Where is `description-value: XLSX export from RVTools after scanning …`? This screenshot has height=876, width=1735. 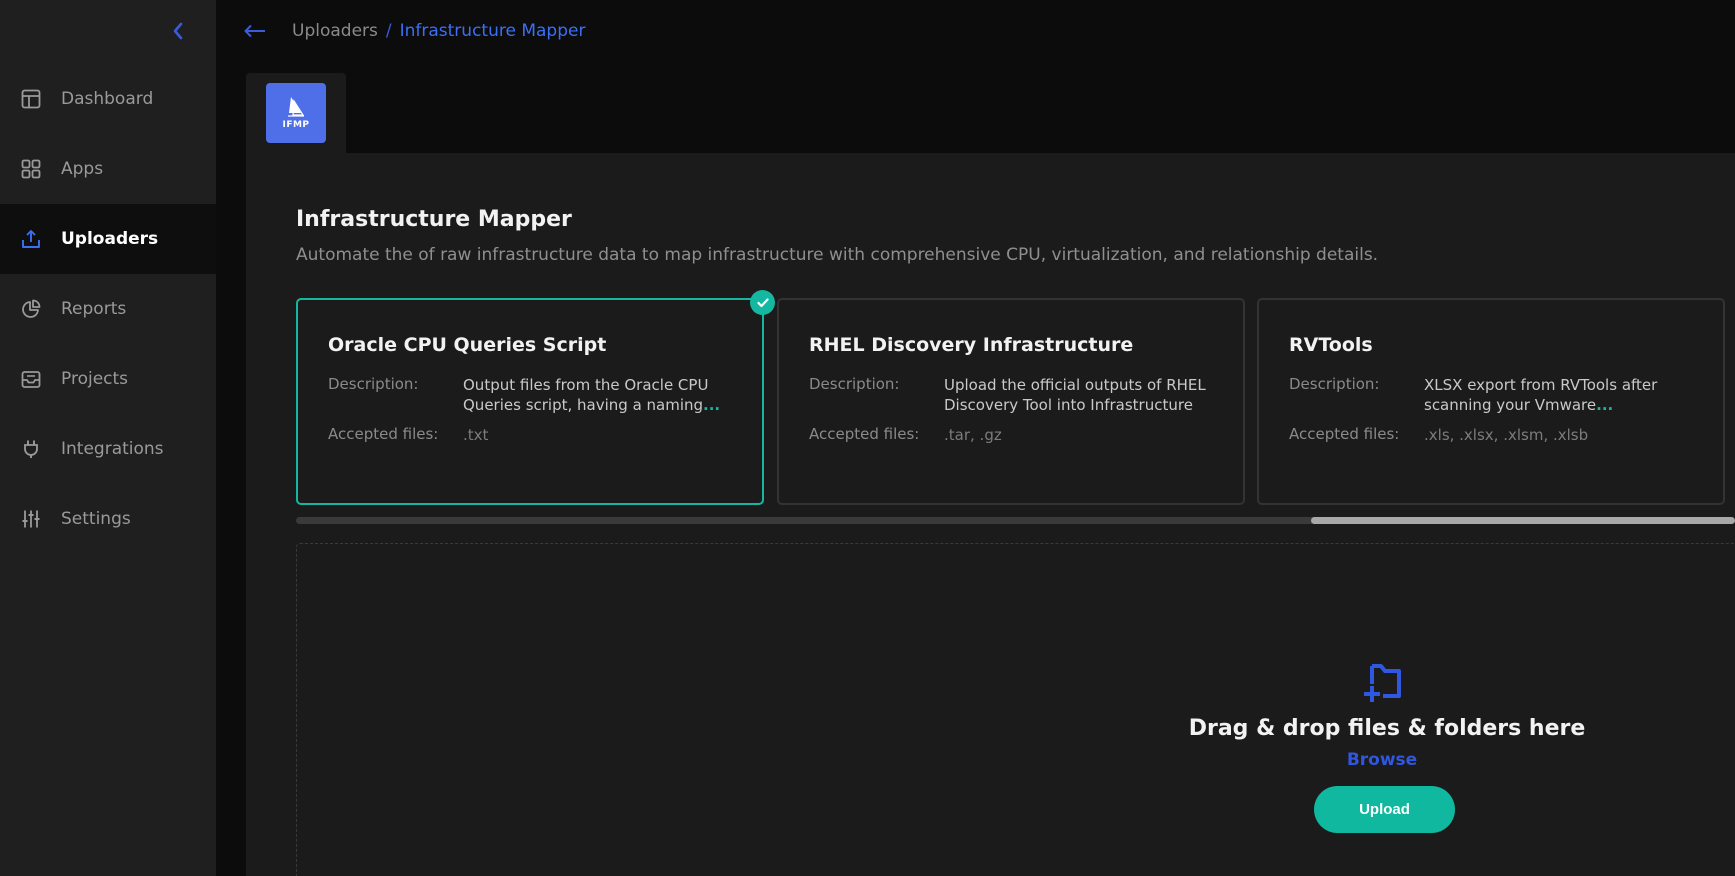 description-value: XLSX export from RVTools after scanning … is located at coordinates (1559, 395).